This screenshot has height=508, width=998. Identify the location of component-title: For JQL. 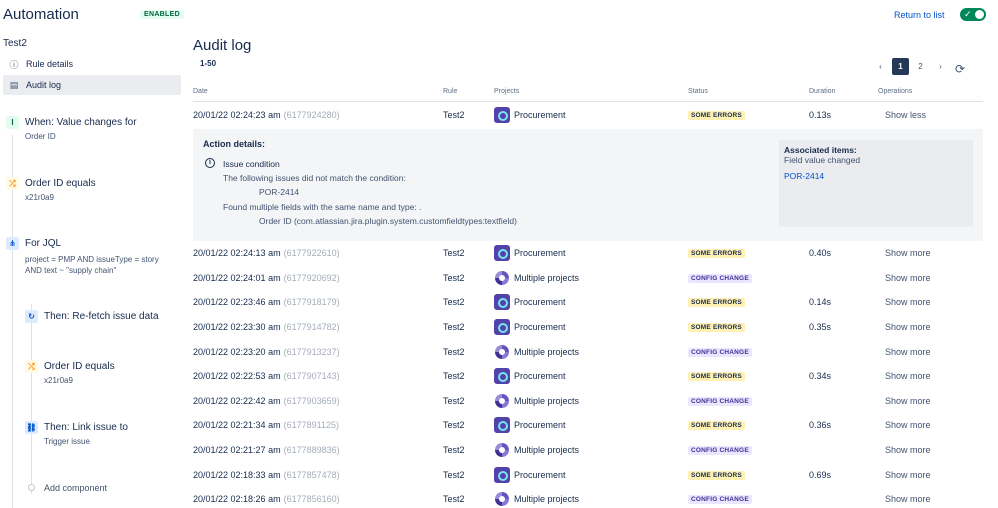
(43, 243).